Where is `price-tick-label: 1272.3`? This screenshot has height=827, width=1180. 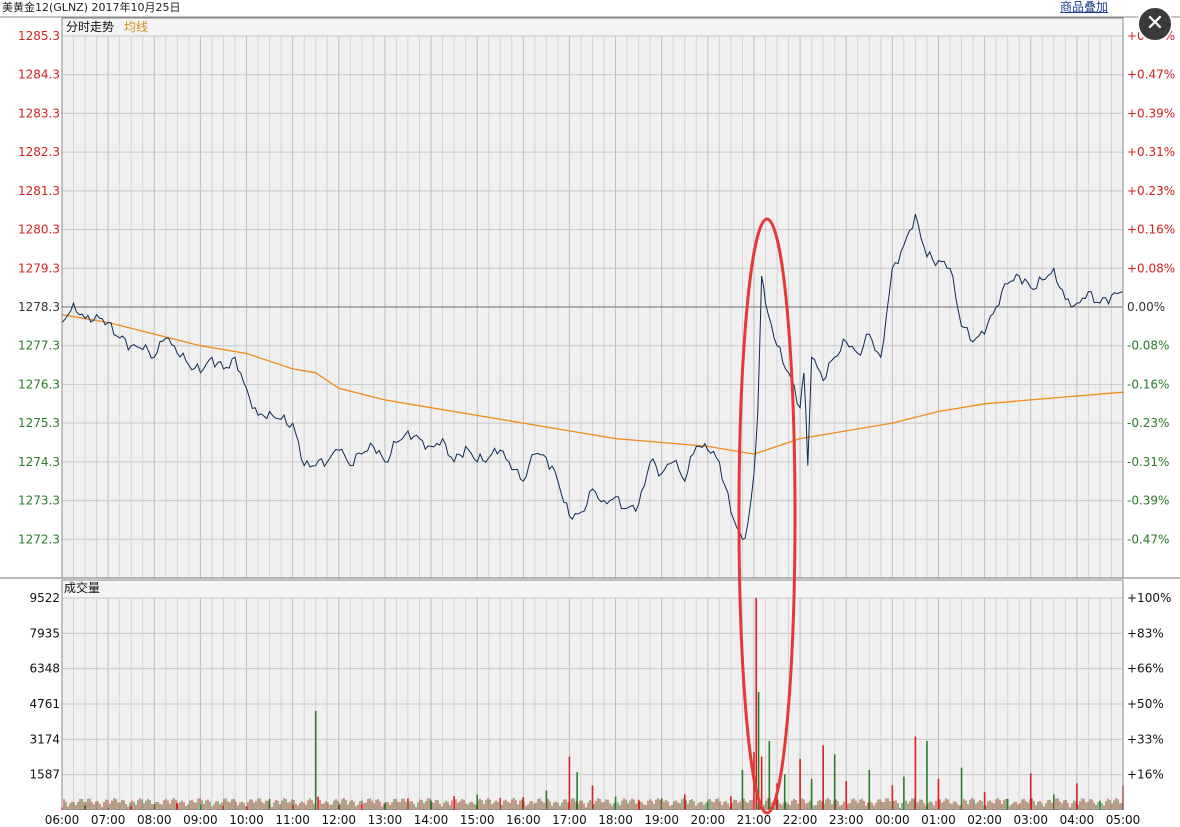 price-tick-label: 1272.3 is located at coordinates (39, 539).